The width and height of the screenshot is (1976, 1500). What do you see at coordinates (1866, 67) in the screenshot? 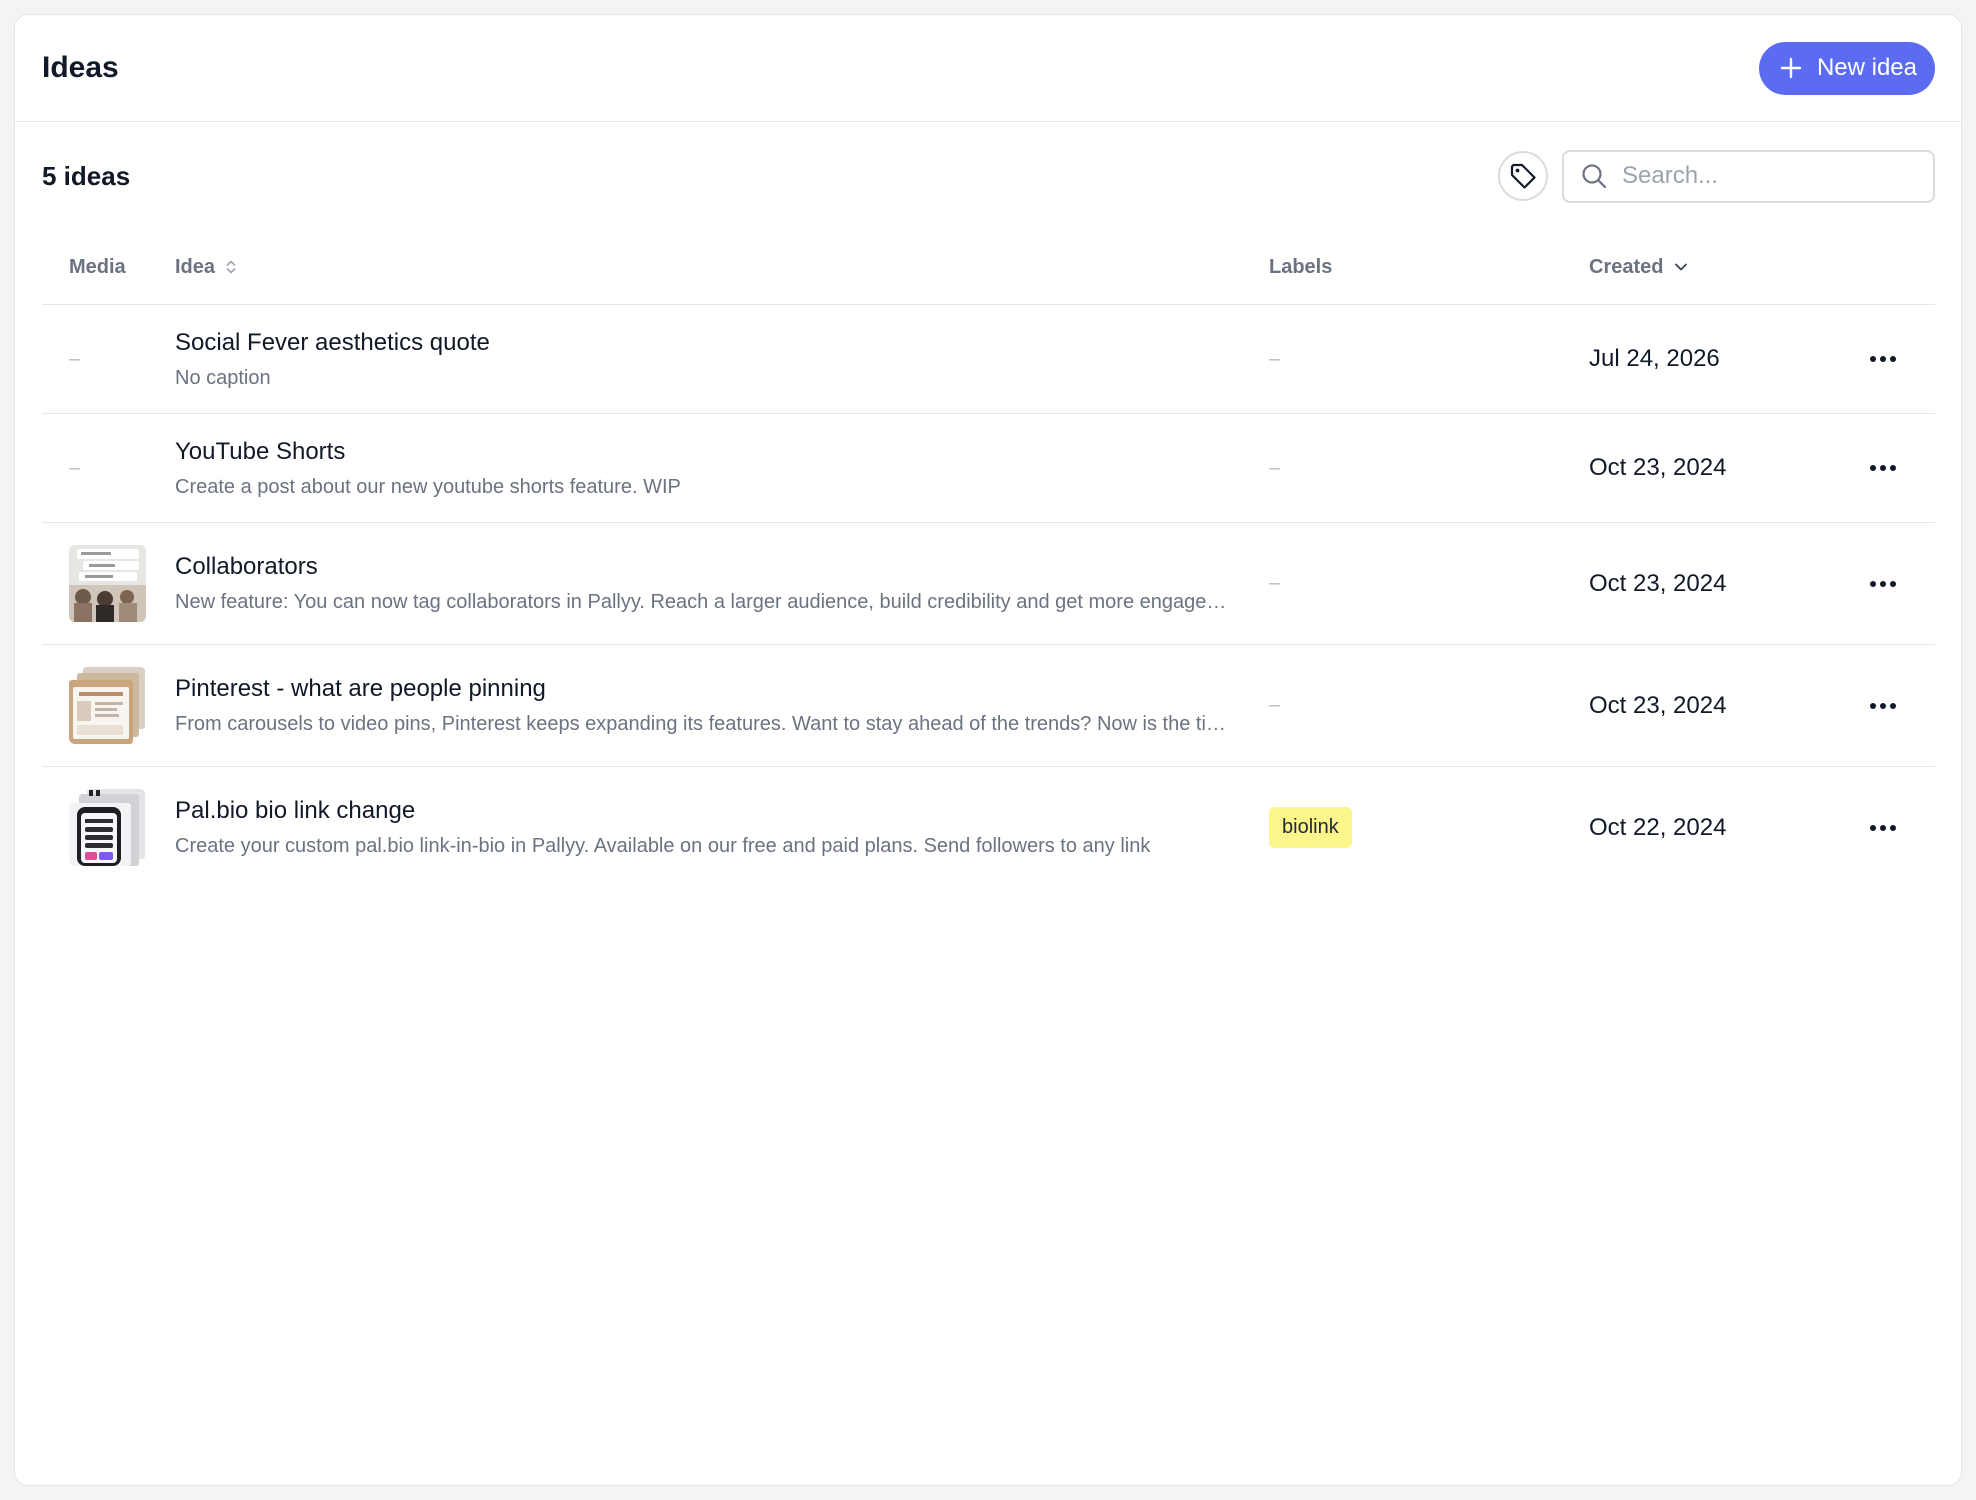
I see `new-idea-label: New idea` at bounding box center [1866, 67].